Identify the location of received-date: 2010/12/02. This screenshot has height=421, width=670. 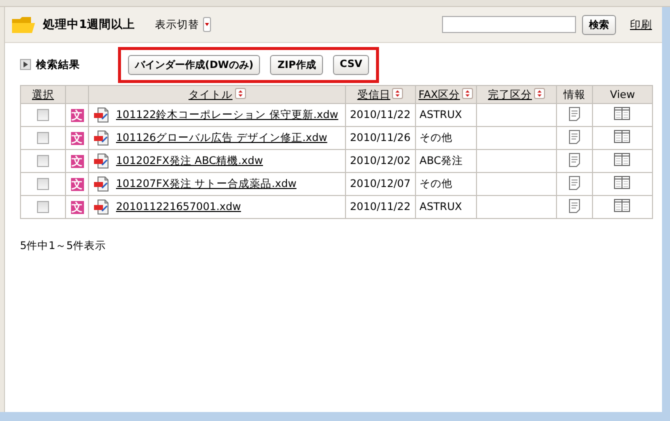
(380, 161).